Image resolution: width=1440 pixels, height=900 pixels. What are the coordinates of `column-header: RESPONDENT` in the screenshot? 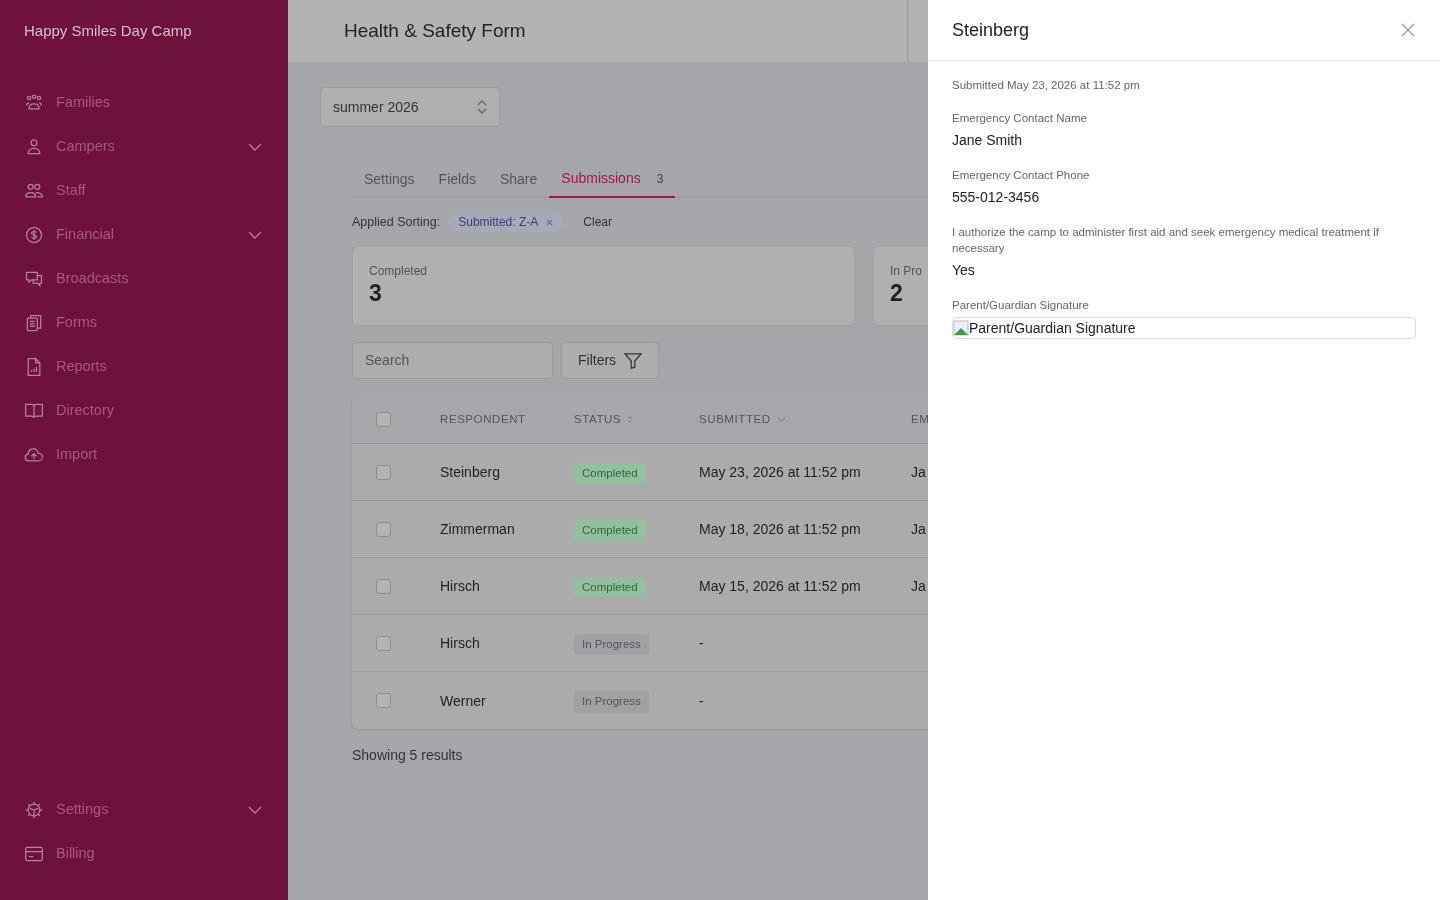 It's located at (483, 419).